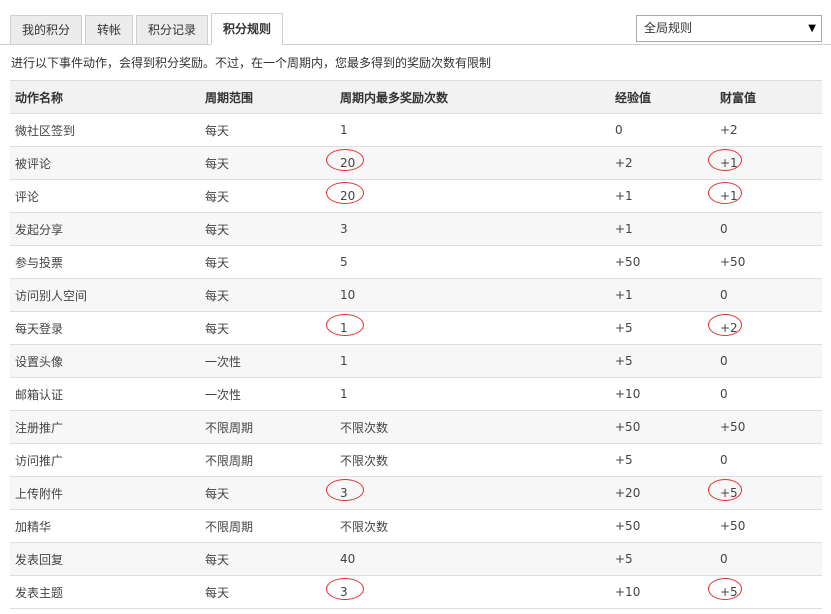 This screenshot has width=831, height=614. I want to click on cell-max-times: 1, so click(472, 361).